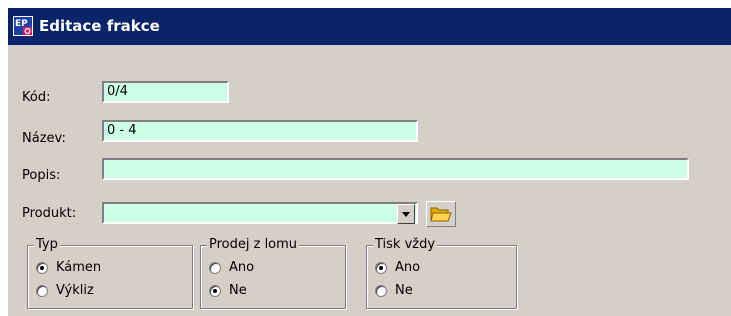 This screenshot has width=731, height=316. I want to click on title-bar: EP Editace frakce, so click(369, 26).